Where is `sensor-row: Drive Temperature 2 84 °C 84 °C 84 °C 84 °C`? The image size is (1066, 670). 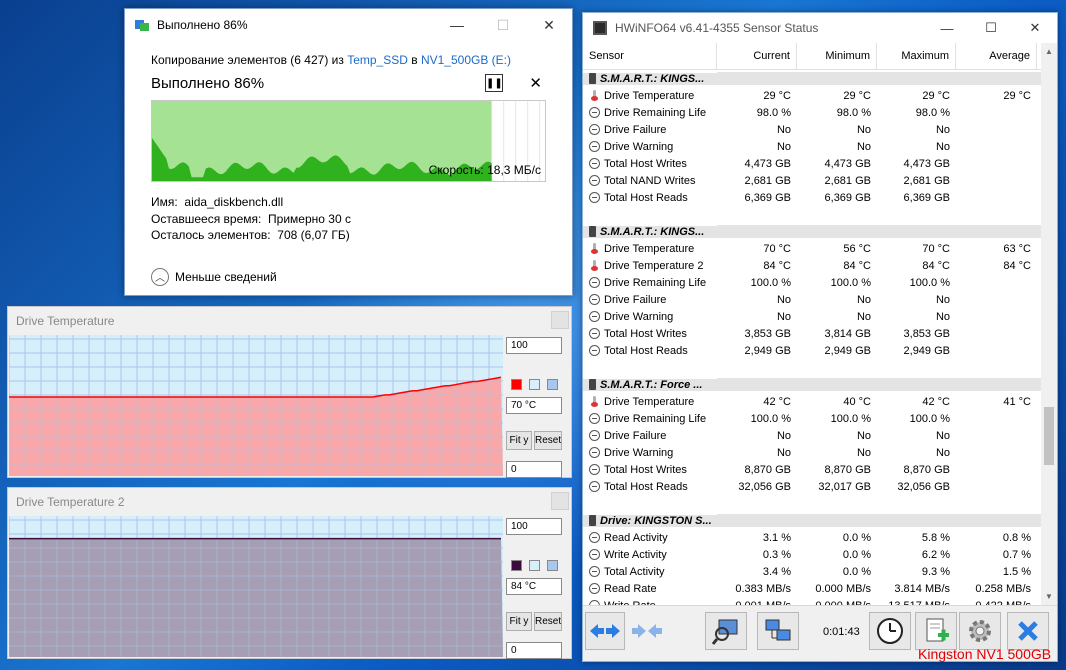 sensor-row: Drive Temperature 2 84 °C 84 °C 84 °C 84 °C is located at coordinates (812, 265).